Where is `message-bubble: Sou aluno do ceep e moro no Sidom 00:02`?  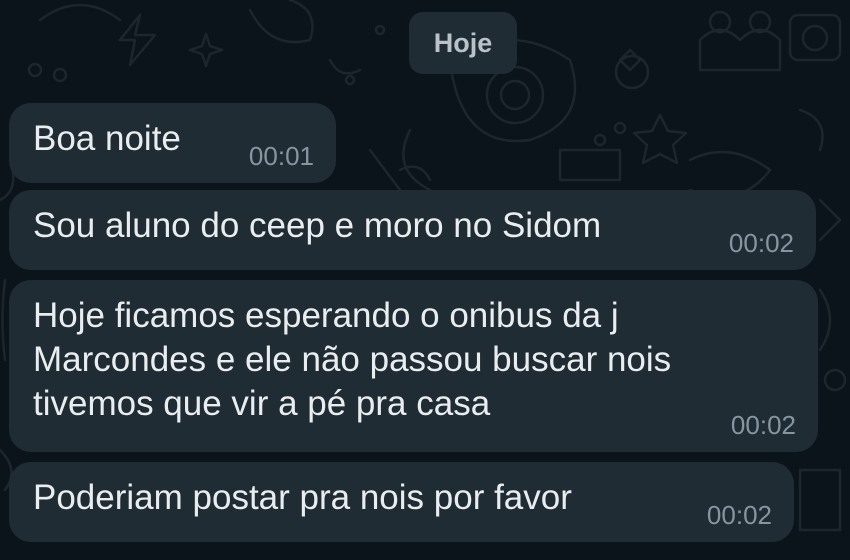 message-bubble: Sou aluno do ceep e moro no Sidom 00:02 is located at coordinates (412, 230).